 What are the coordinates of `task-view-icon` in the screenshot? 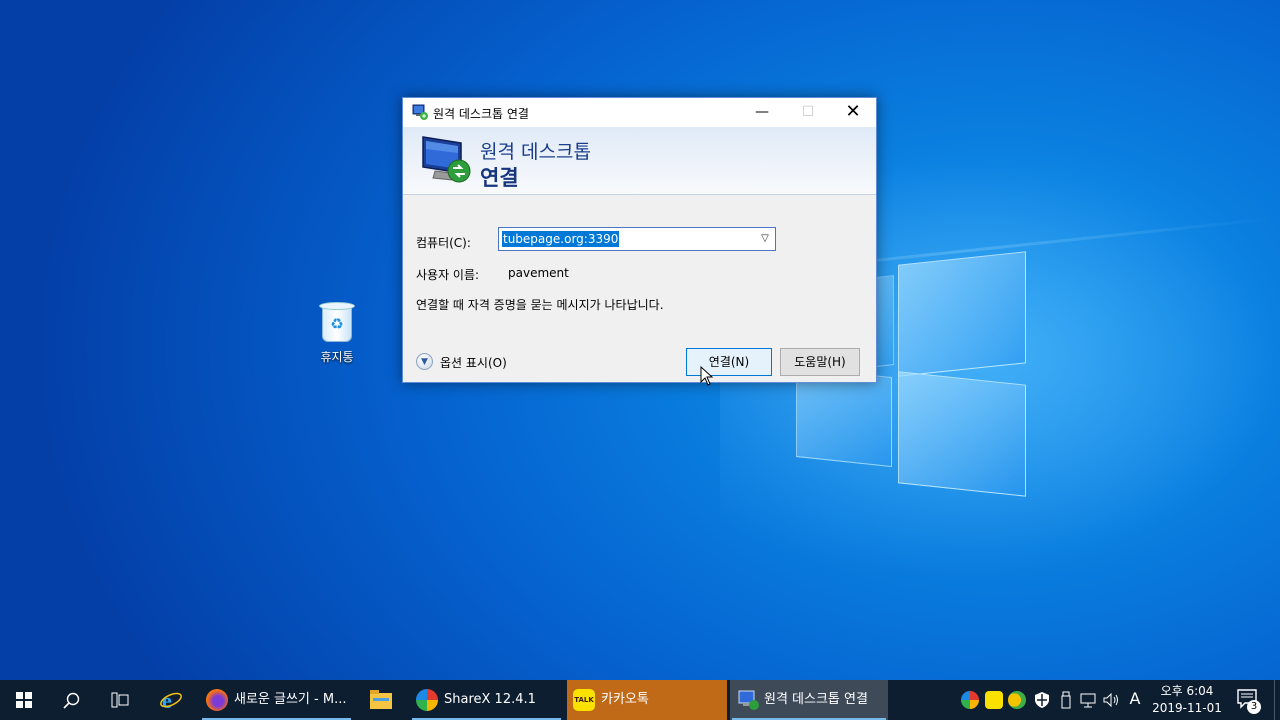 It's located at (120, 700).